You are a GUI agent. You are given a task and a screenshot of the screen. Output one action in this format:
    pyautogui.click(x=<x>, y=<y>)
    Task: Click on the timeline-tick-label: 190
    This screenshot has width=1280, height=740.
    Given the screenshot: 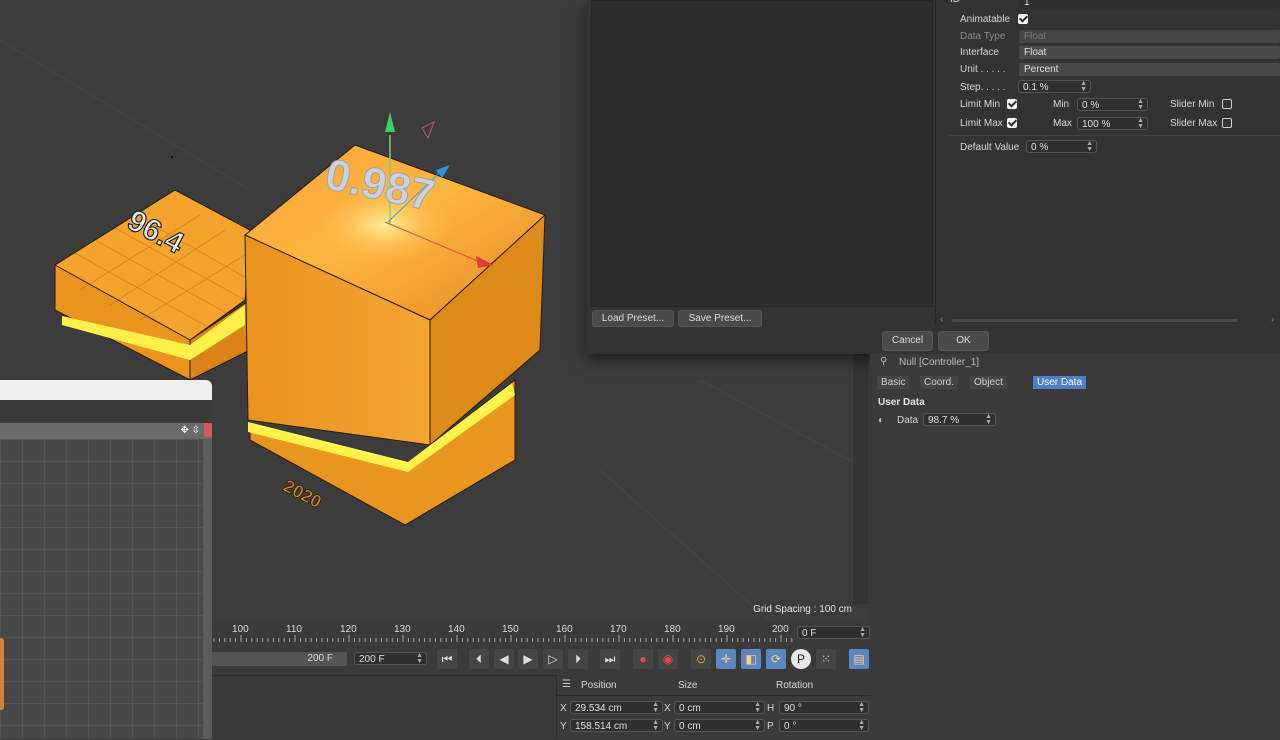 What is the action you would take?
    pyautogui.click(x=726, y=629)
    